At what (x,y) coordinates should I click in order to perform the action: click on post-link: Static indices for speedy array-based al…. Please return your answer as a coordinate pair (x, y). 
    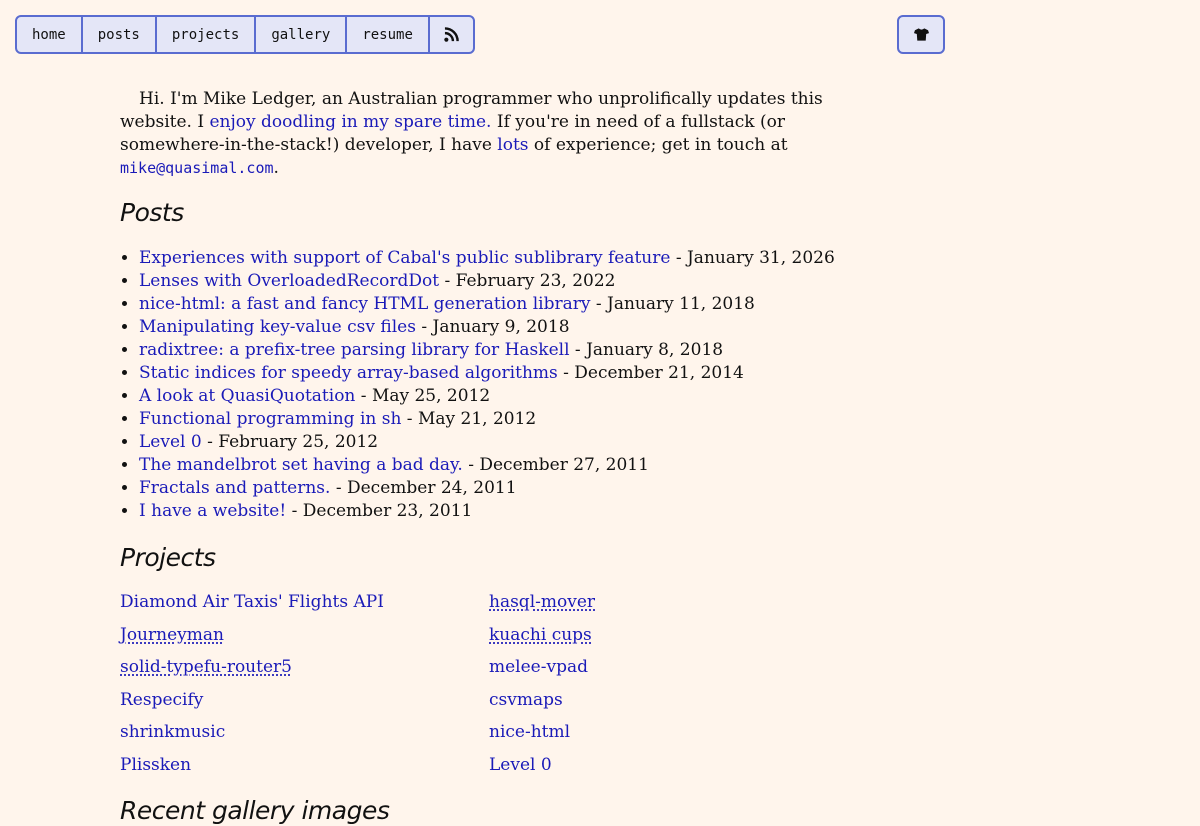
    Looking at the image, I should click on (348, 373).